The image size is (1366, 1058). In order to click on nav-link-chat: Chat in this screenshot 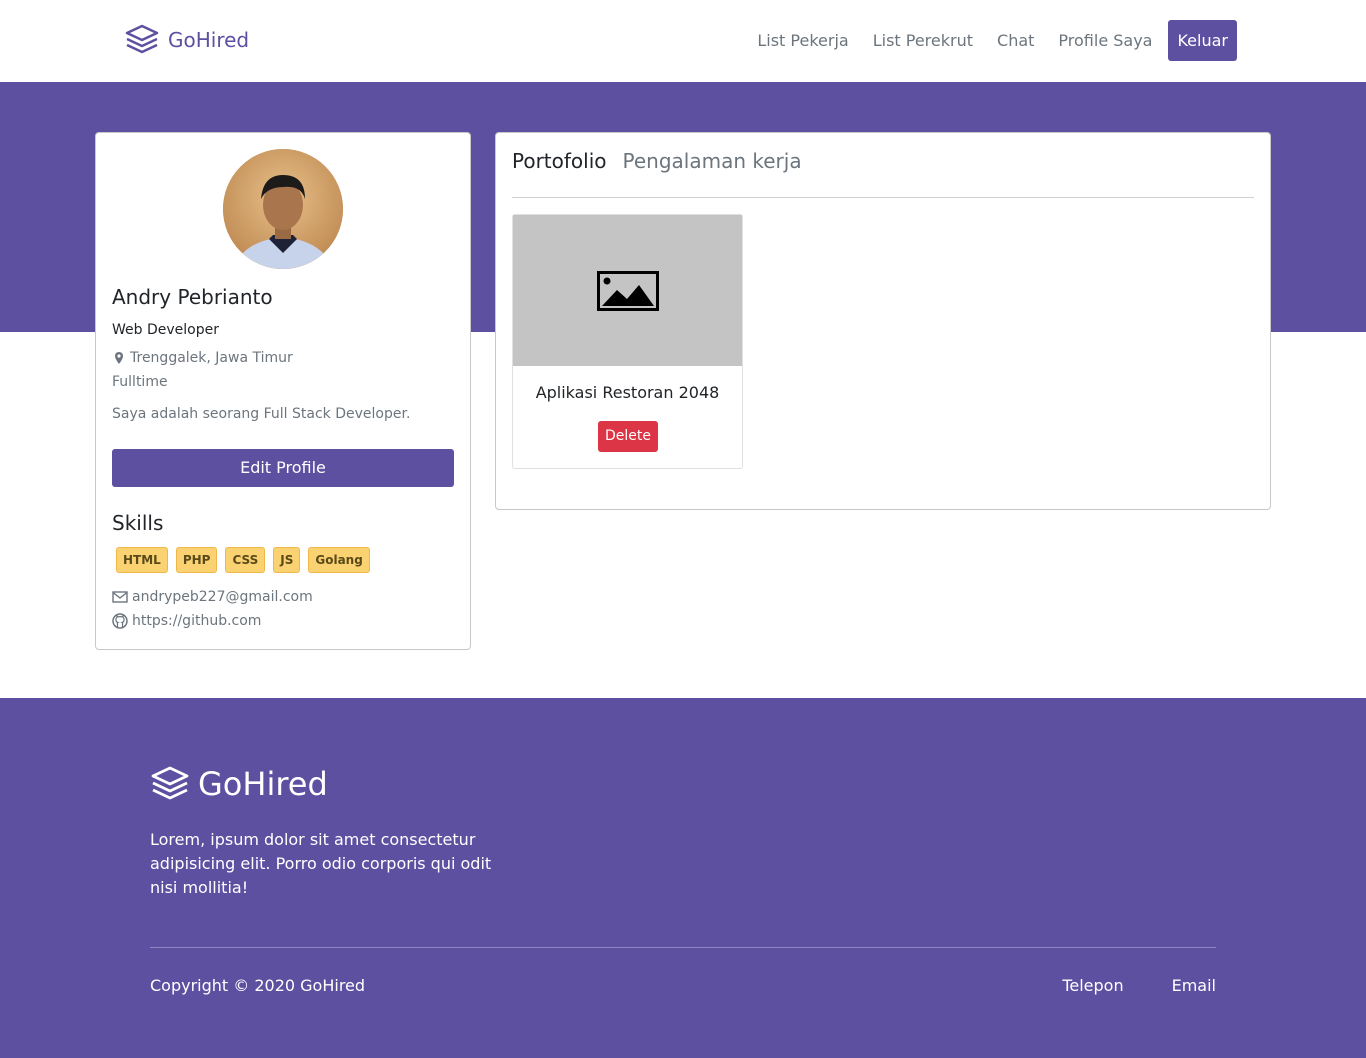, I will do `click(1015, 40)`.